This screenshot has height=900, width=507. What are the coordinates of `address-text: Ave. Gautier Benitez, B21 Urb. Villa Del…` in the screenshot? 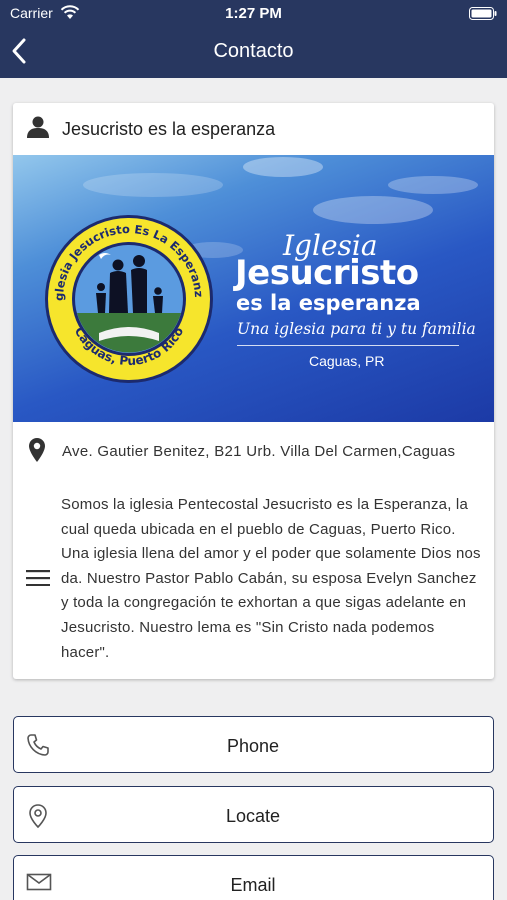 It's located at (271, 451).